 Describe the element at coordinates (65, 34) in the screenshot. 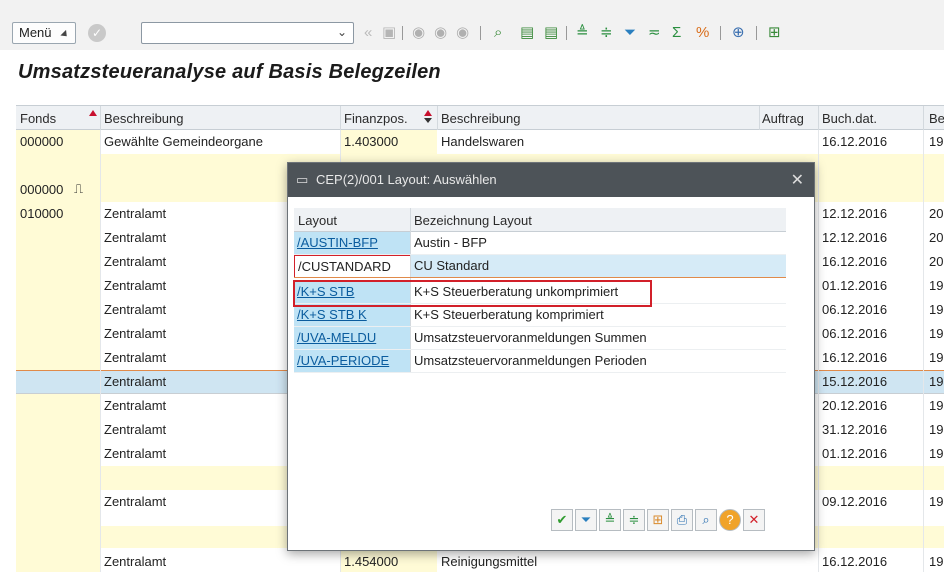

I see `chevron-down-icon` at that location.